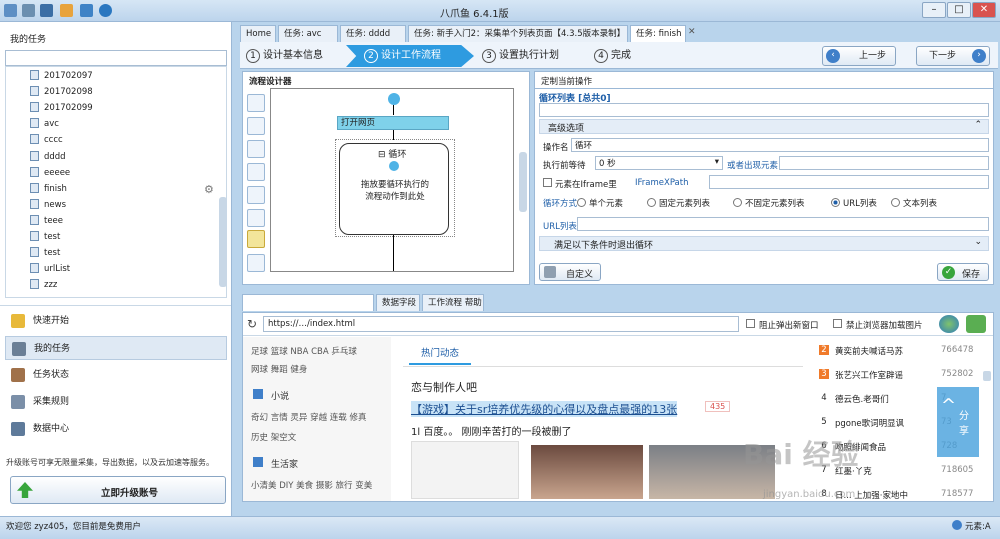  What do you see at coordinates (862, 399) in the screenshot?
I see `hot-title: 德云色.老哥们` at bounding box center [862, 399].